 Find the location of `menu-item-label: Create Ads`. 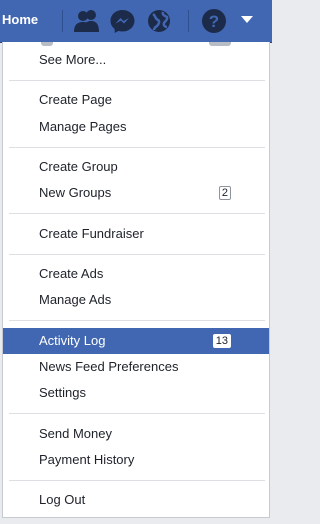

menu-item-label: Create Ads is located at coordinates (71, 273).